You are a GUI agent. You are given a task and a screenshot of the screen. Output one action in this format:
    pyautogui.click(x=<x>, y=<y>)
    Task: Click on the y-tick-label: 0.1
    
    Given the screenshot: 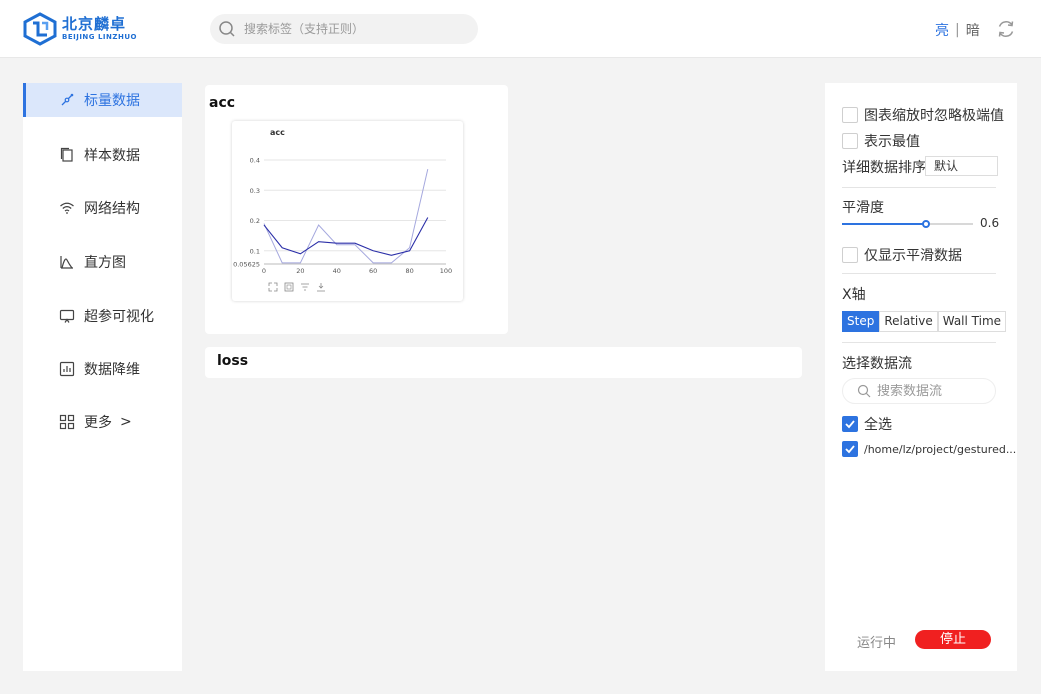 What is the action you would take?
    pyautogui.click(x=255, y=251)
    